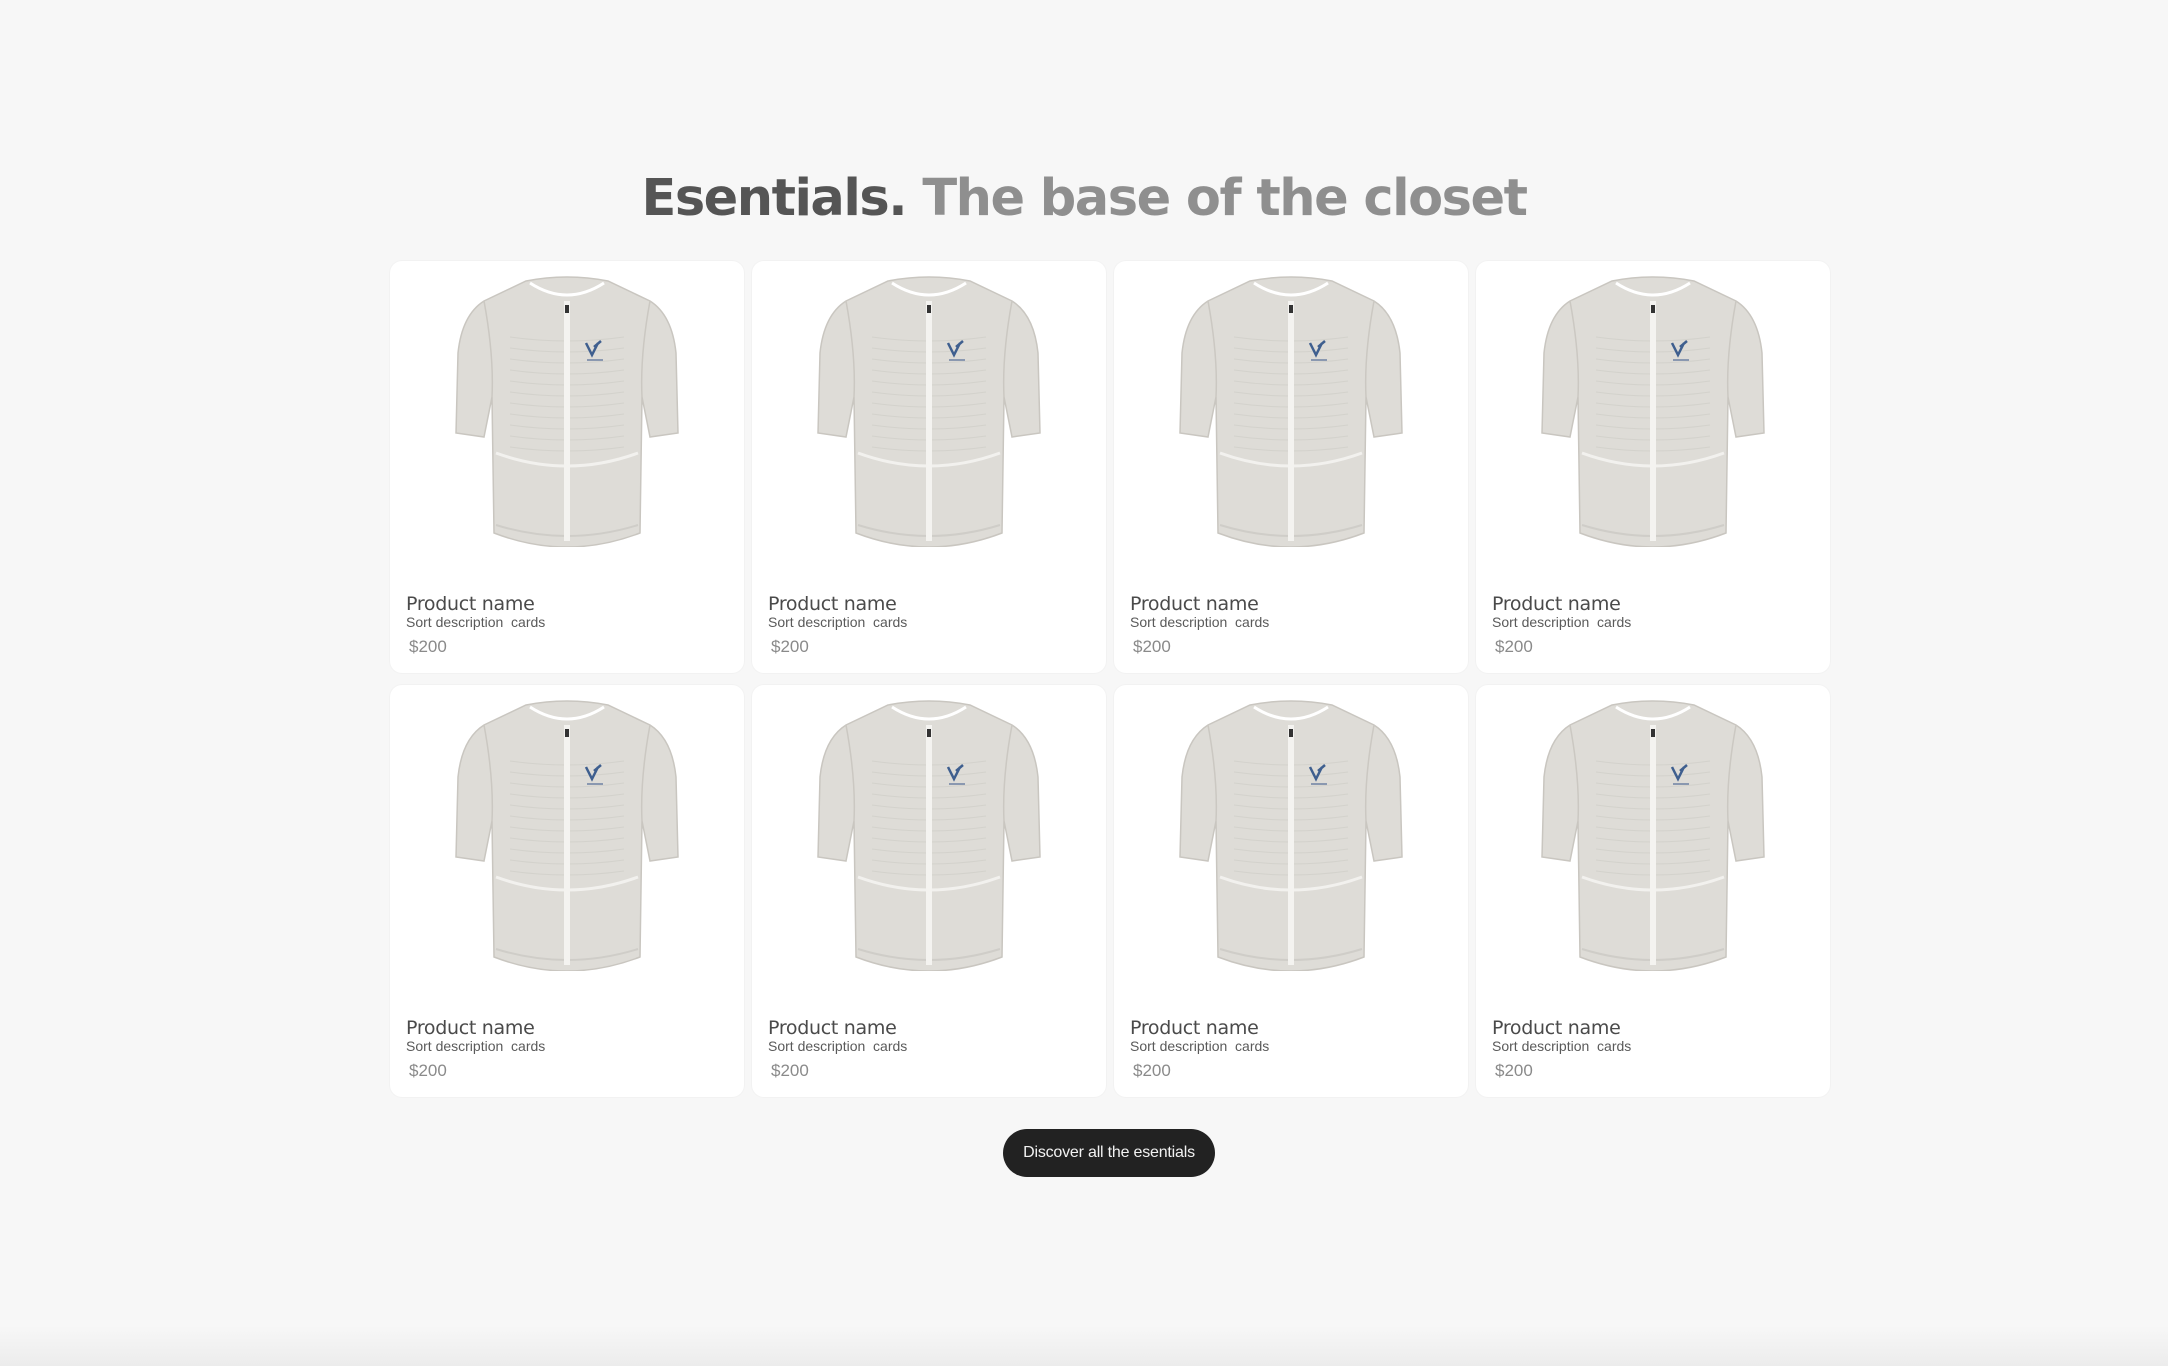 The width and height of the screenshot is (2168, 1366). Describe the element at coordinates (1225, 198) in the screenshot. I see `title-soft: The base of the closet` at that location.